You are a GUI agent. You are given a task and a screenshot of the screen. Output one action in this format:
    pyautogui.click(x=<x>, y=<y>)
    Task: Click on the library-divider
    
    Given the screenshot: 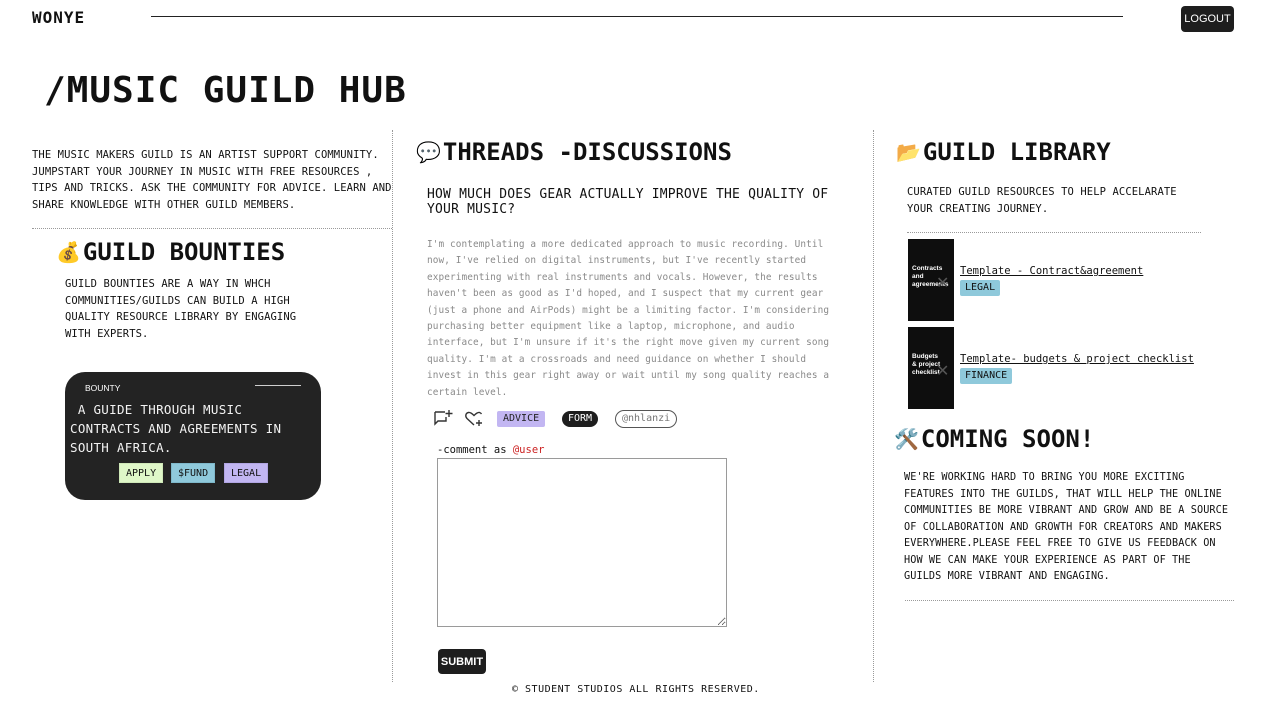 What is the action you would take?
    pyautogui.click(x=1054, y=232)
    